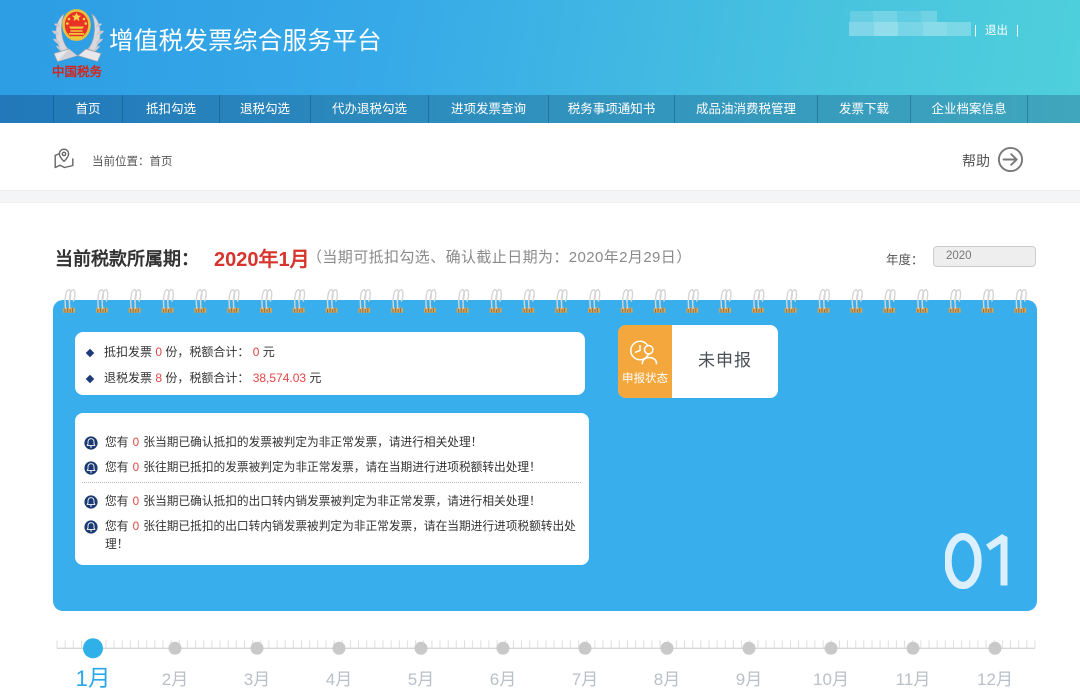 The height and width of the screenshot is (699, 1080). What do you see at coordinates (77, 71) in the screenshot?
I see `svg-text: 中国税务` at bounding box center [77, 71].